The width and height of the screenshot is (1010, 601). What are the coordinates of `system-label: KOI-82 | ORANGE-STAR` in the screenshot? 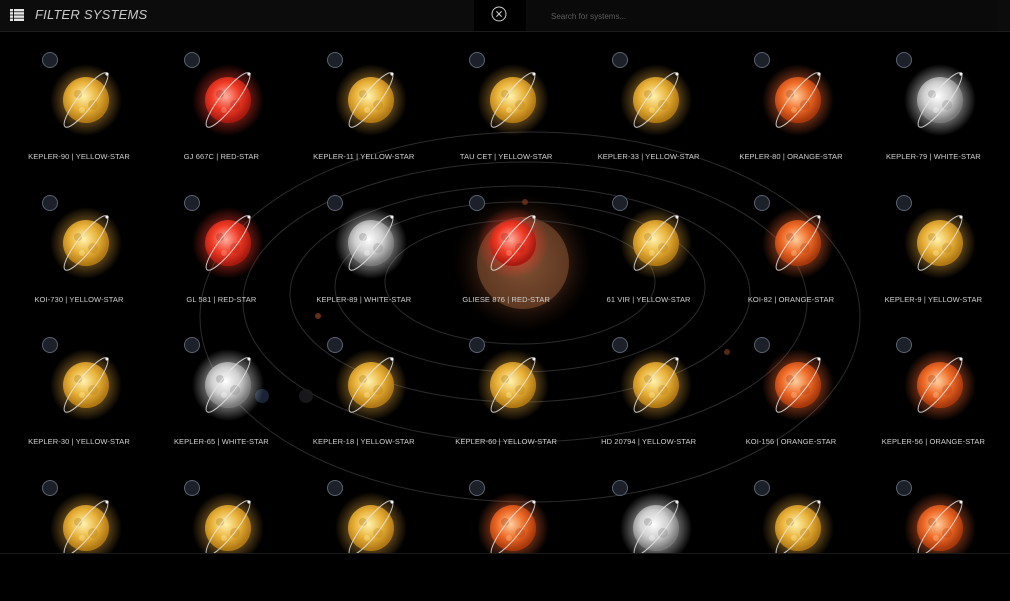 It's located at (791, 299).